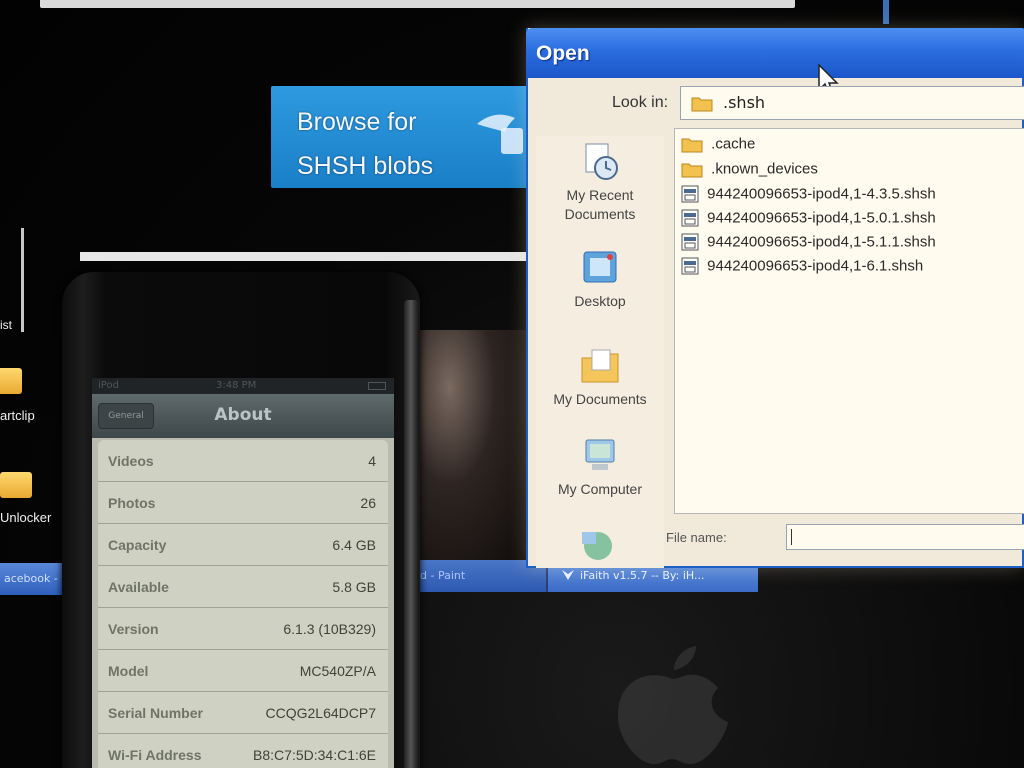 The height and width of the screenshot is (768, 1024). Describe the element at coordinates (365, 166) in the screenshot. I see `banner-line-2: SHSH blobs` at that location.